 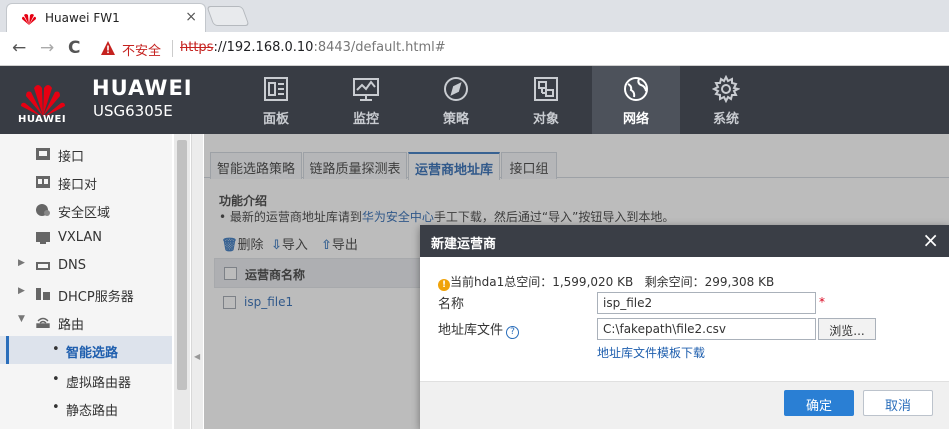 What do you see at coordinates (172, 48) in the screenshot?
I see `address-separator` at bounding box center [172, 48].